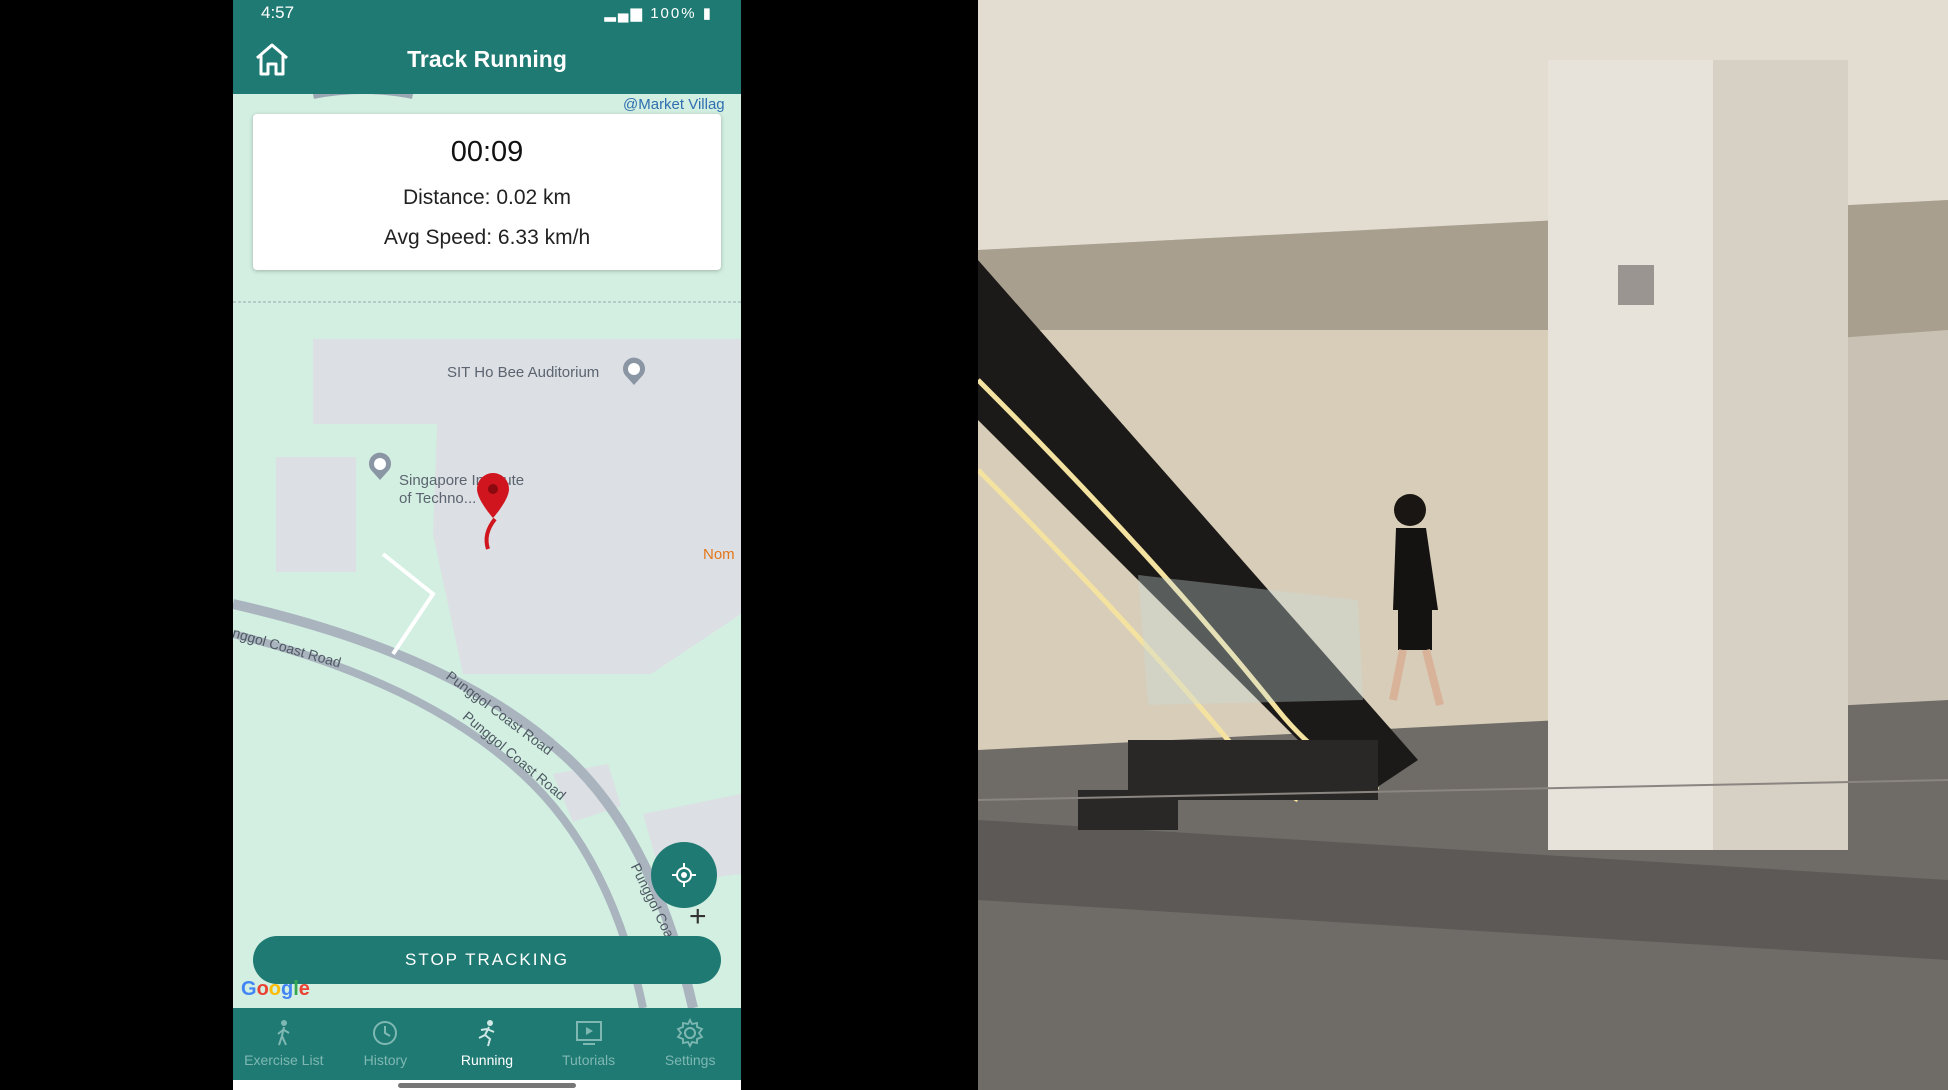 The image size is (1948, 1090). What do you see at coordinates (634, 371) in the screenshot?
I see `place-marker-icon` at bounding box center [634, 371].